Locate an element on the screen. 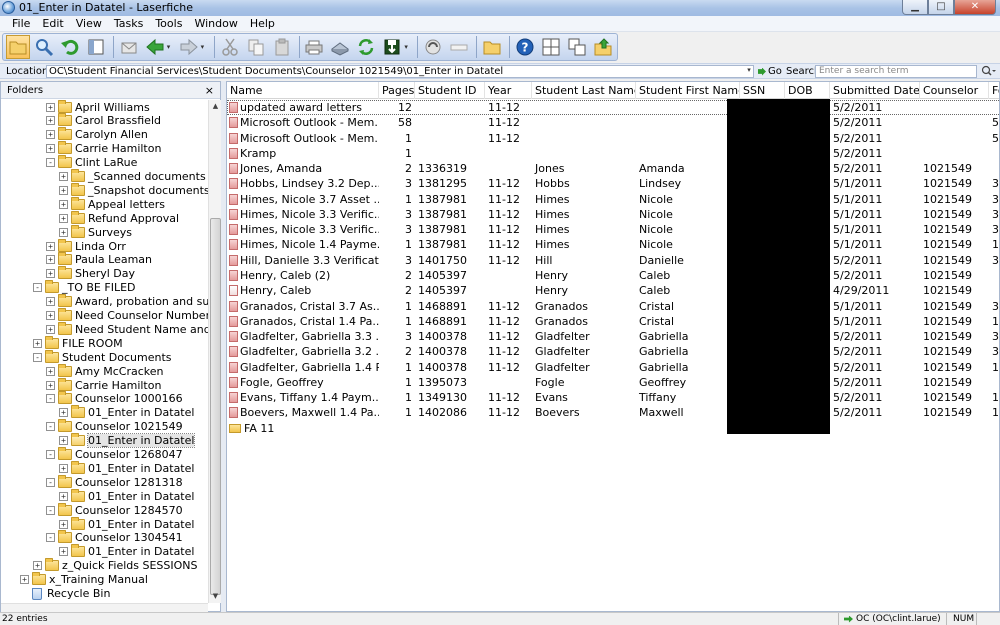 This screenshot has width=1000, height=625. column-header-dob: DOB is located at coordinates (807, 90).